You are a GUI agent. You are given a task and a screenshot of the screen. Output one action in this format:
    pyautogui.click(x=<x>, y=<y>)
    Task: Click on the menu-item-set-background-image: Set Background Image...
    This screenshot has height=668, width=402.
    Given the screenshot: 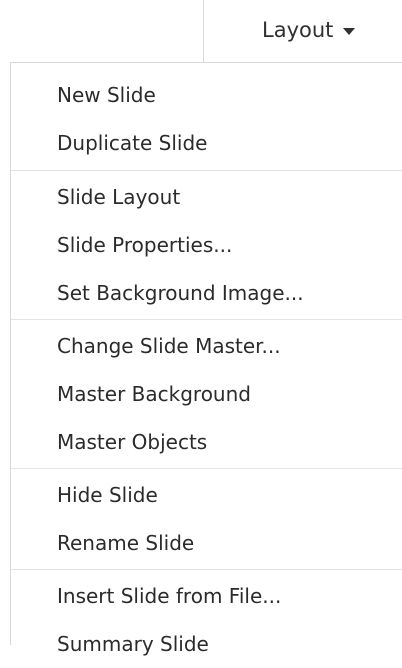 What is the action you would take?
    pyautogui.click(x=206, y=293)
    